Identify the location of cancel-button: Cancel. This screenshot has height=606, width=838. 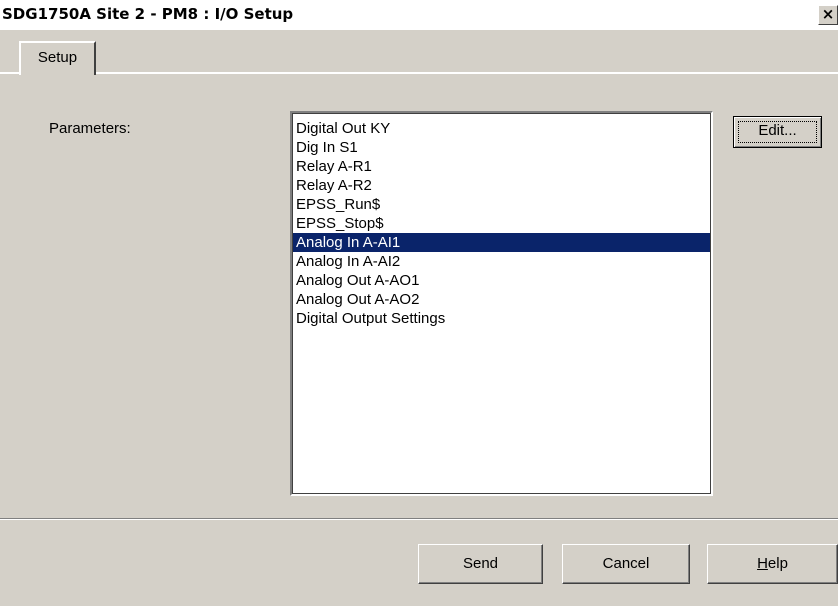
(626, 564).